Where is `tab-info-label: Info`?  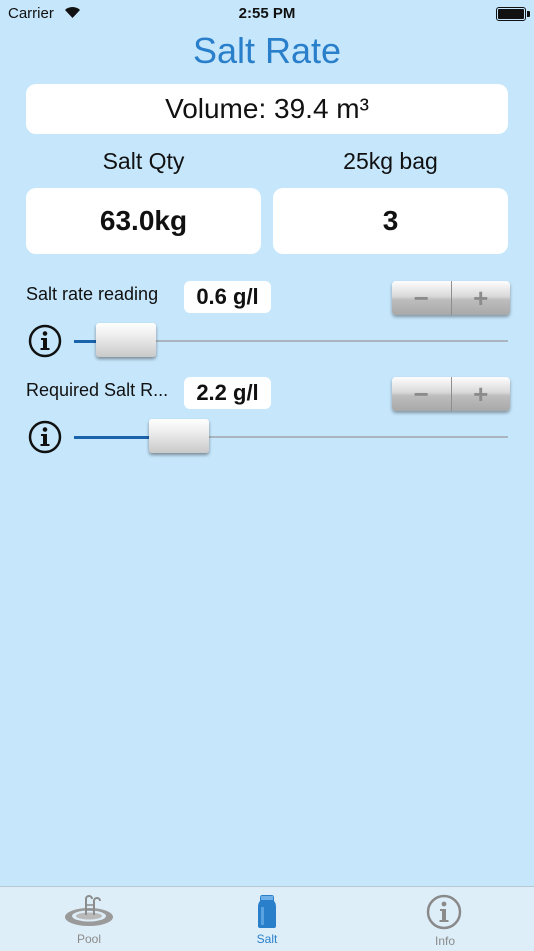
tab-info-label: Info is located at coordinates (444, 941).